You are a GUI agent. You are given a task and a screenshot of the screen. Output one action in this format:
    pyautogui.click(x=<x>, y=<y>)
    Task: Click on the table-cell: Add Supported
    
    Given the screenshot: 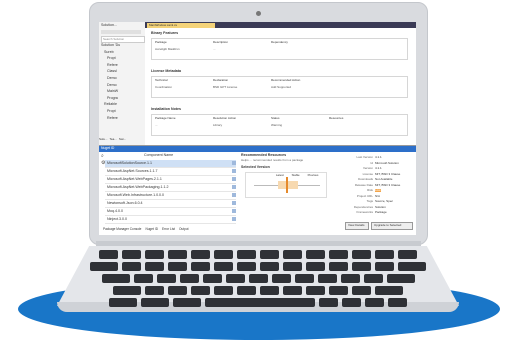 What is the action you would take?
    pyautogui.click(x=281, y=87)
    